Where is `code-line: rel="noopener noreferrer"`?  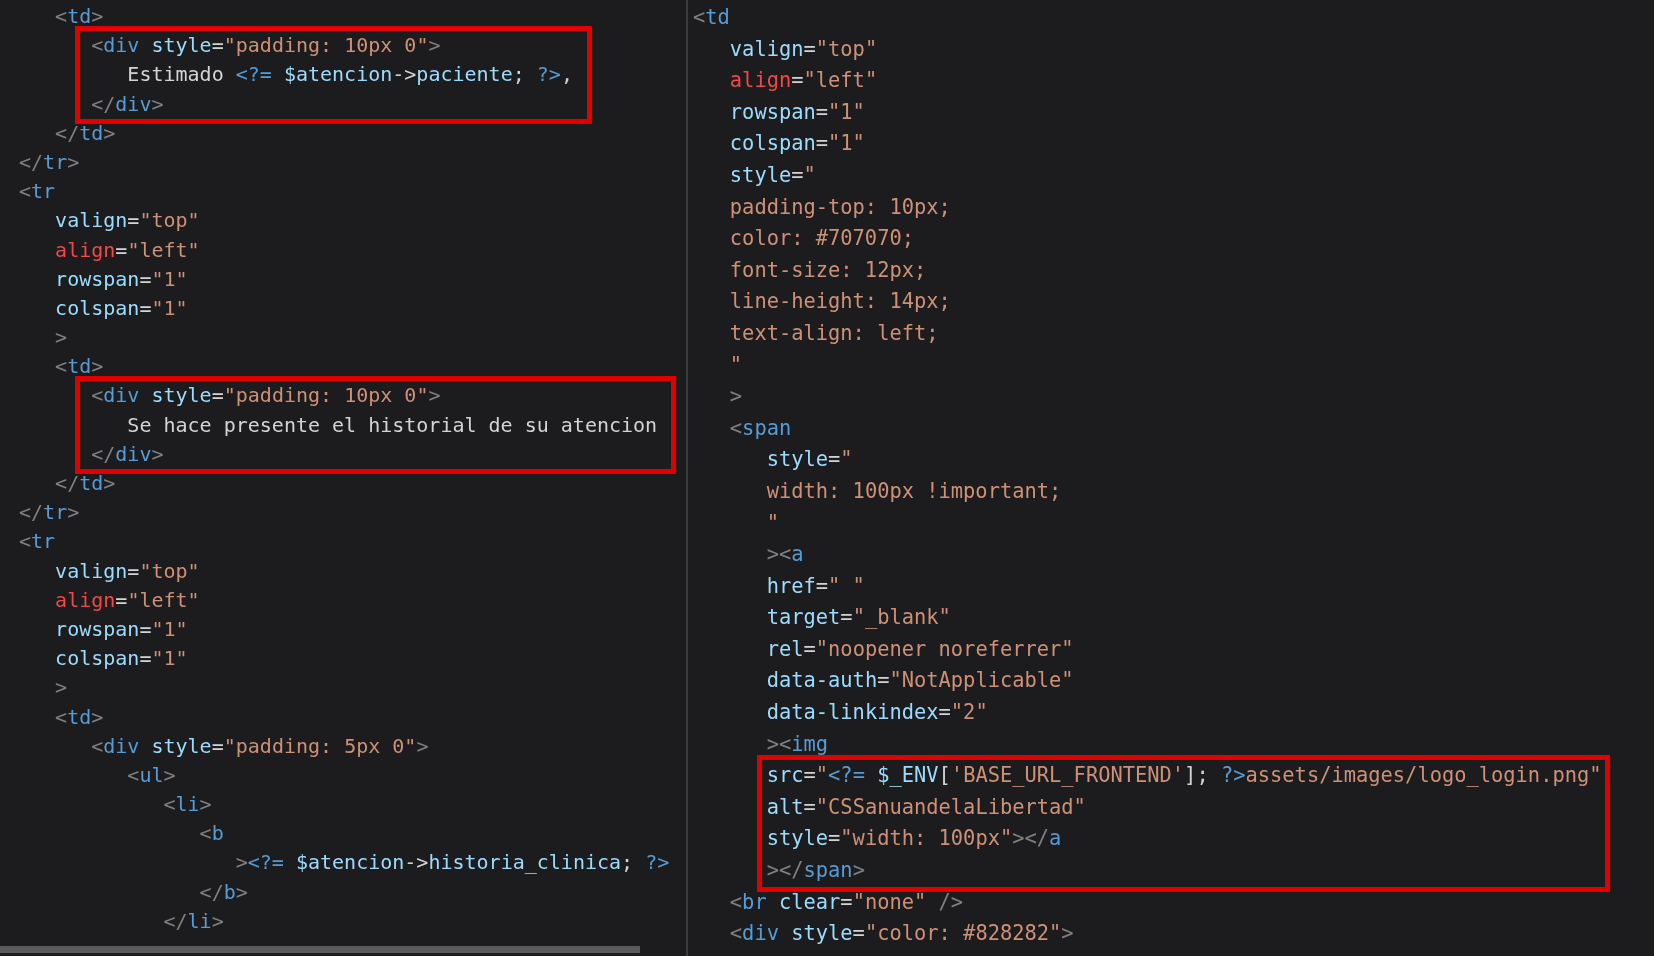
code-line: rel="noopener noreferrer" is located at coordinates (920, 649).